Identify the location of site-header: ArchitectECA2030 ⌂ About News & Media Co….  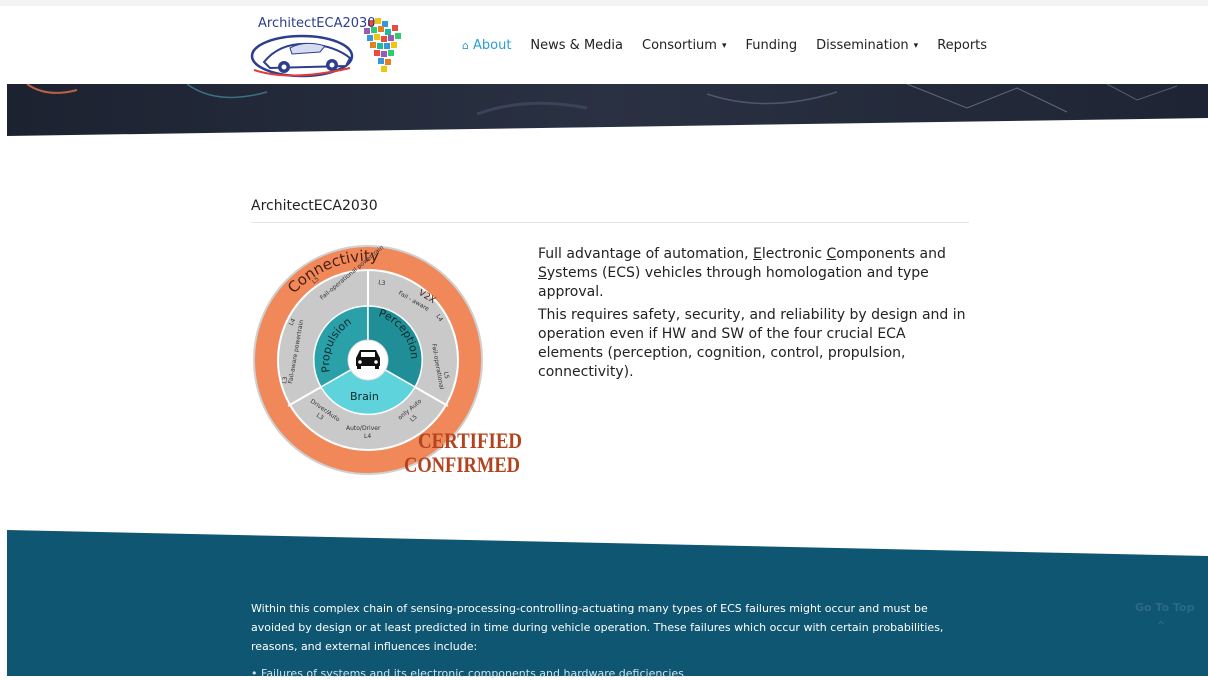
(604, 45).